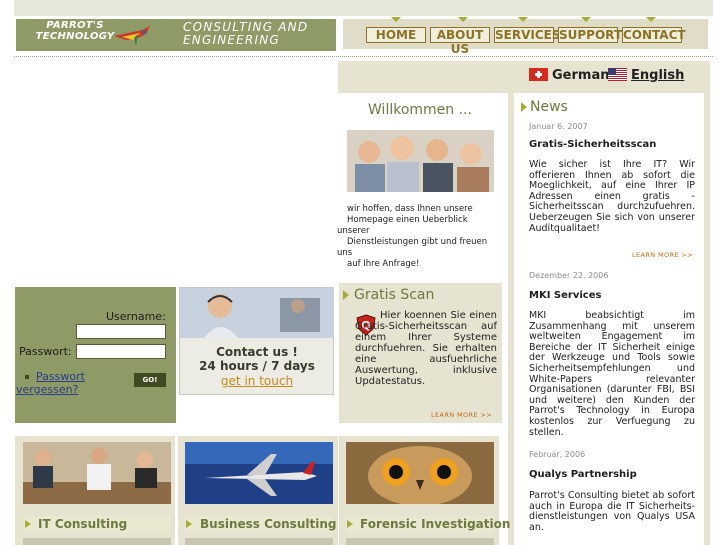 This screenshot has height=545, width=727. I want to click on contact-title: Contact us !, so click(257, 352).